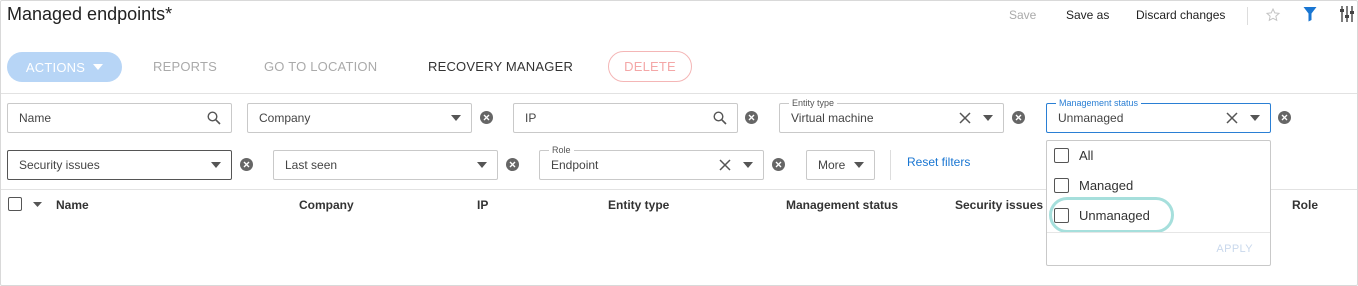 Image resolution: width=1358 pixels, height=286 pixels. Describe the element at coordinates (500, 66) in the screenshot. I see `recovery-manager-button: RECOVERY MANAGER` at that location.